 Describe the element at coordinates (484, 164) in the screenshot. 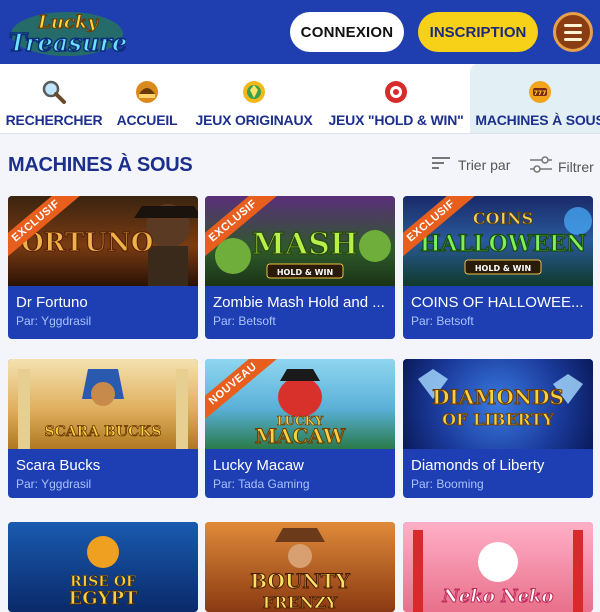

I see `sort-label: Trier par` at that location.